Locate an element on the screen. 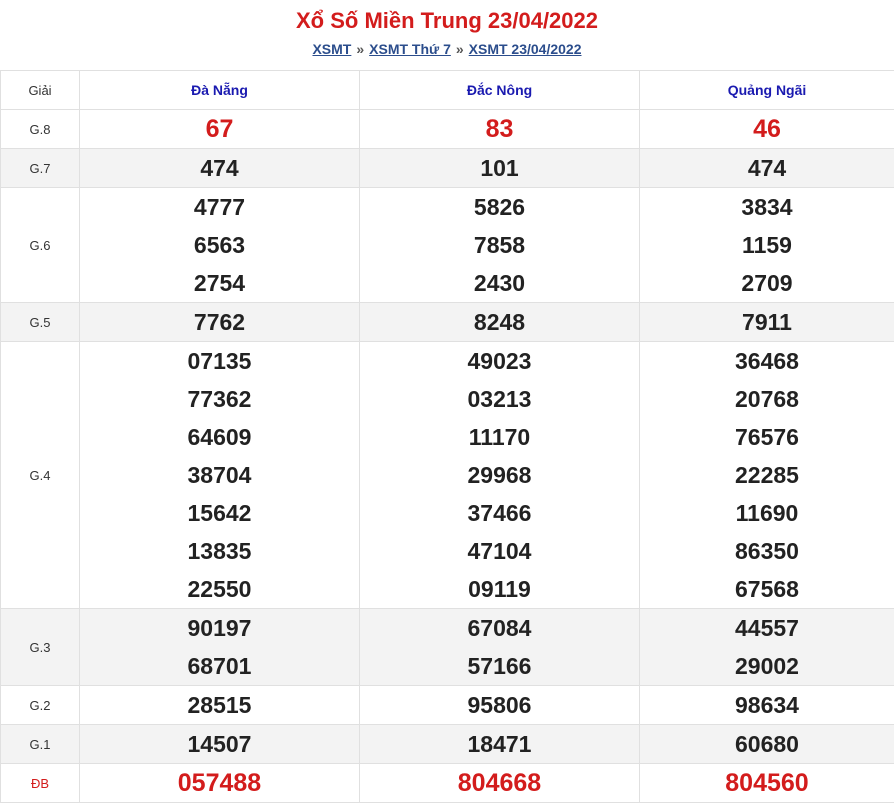  prize-row: G.8 67 83 46 is located at coordinates (447, 129).